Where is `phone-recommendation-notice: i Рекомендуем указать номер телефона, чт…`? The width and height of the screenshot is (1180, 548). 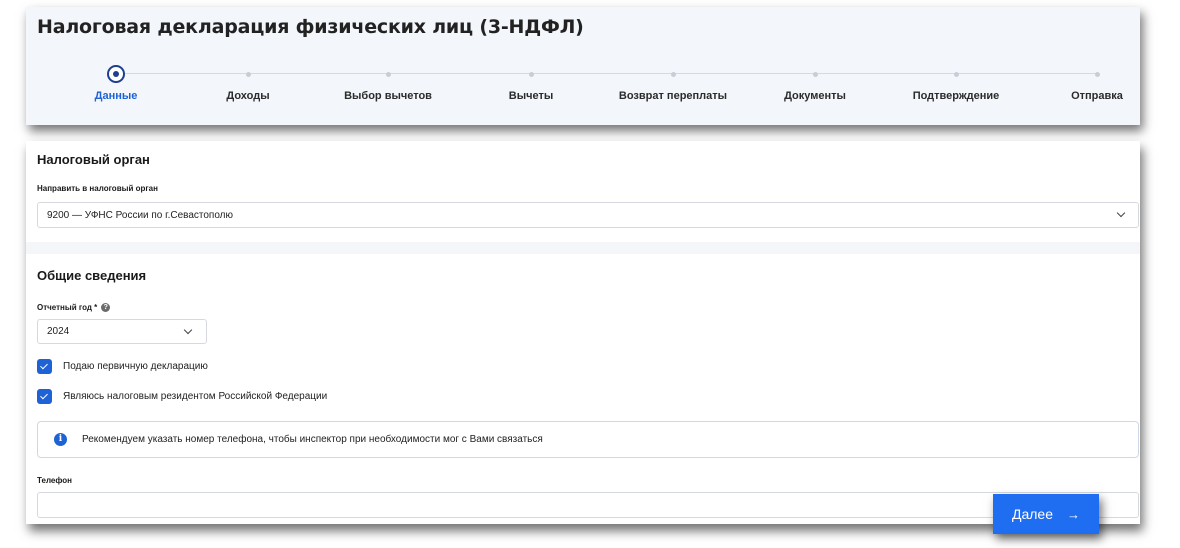 phone-recommendation-notice: i Рекомендуем указать номер телефона, чт… is located at coordinates (588, 439).